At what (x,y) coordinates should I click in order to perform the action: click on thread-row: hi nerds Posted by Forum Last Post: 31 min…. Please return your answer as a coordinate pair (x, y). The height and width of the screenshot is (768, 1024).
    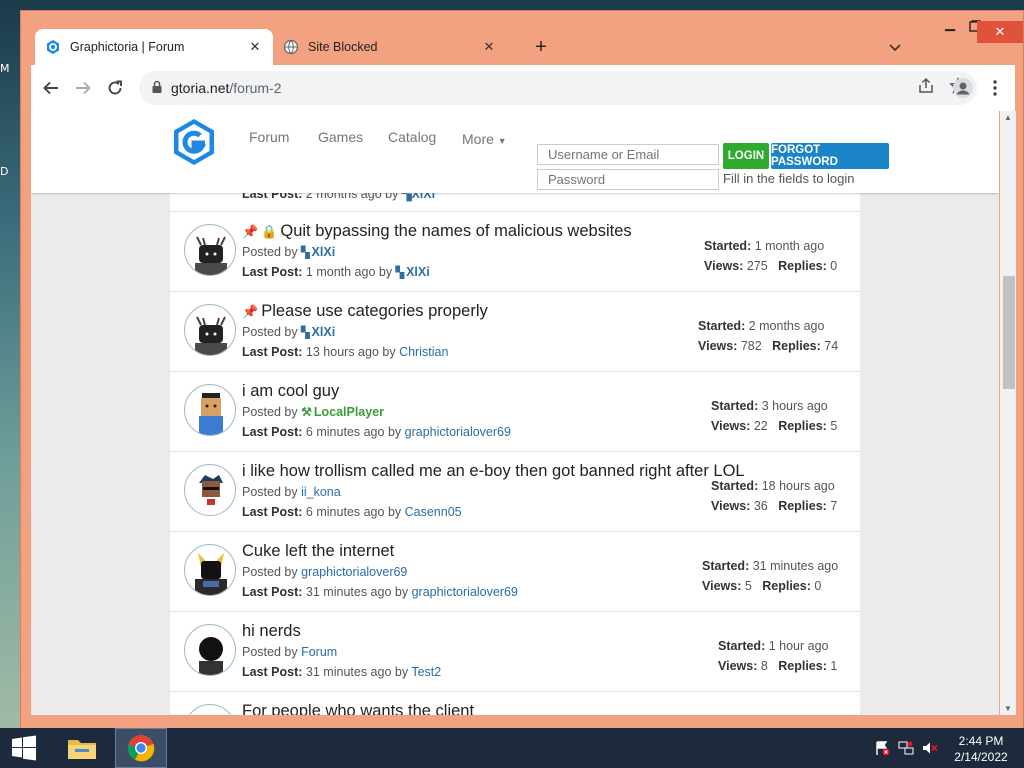
    Looking at the image, I should click on (515, 652).